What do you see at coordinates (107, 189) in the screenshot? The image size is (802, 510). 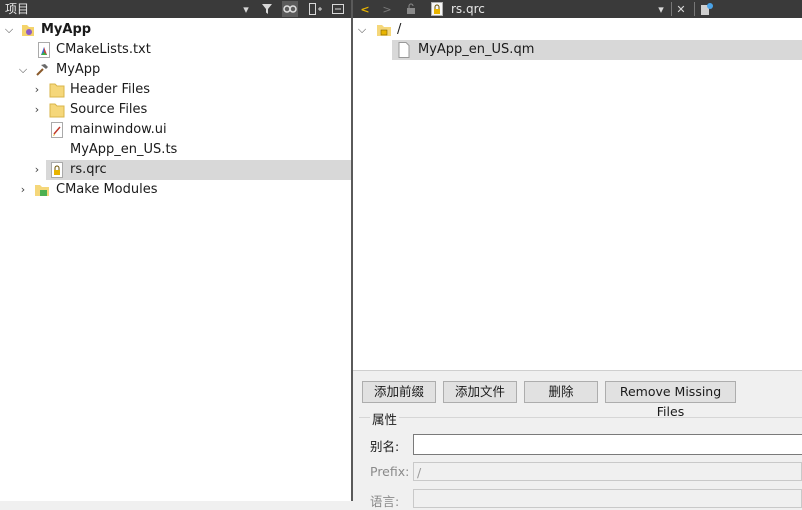 I see `tree-item-label: CMake Modules` at bounding box center [107, 189].